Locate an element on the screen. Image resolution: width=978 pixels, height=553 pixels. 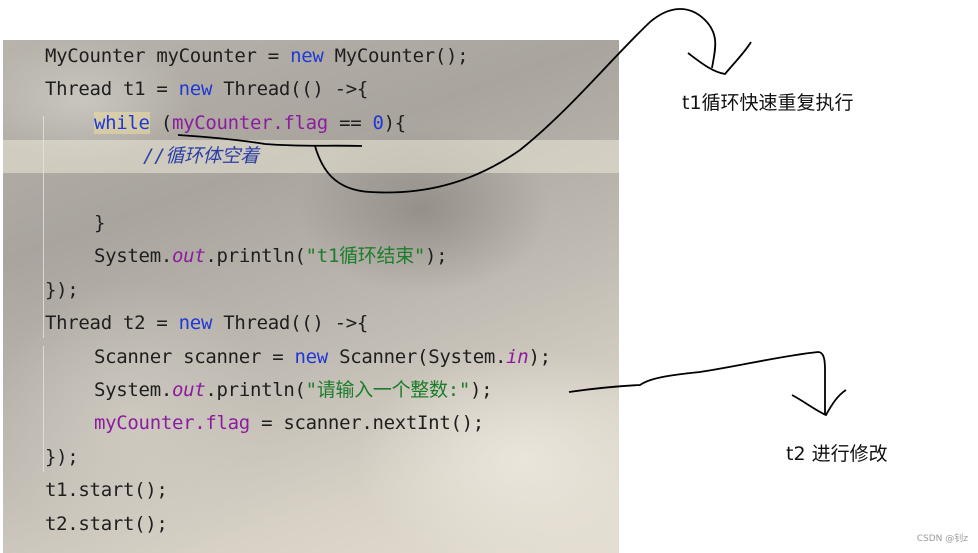
code-token: Thread t1 = is located at coordinates (112, 89).